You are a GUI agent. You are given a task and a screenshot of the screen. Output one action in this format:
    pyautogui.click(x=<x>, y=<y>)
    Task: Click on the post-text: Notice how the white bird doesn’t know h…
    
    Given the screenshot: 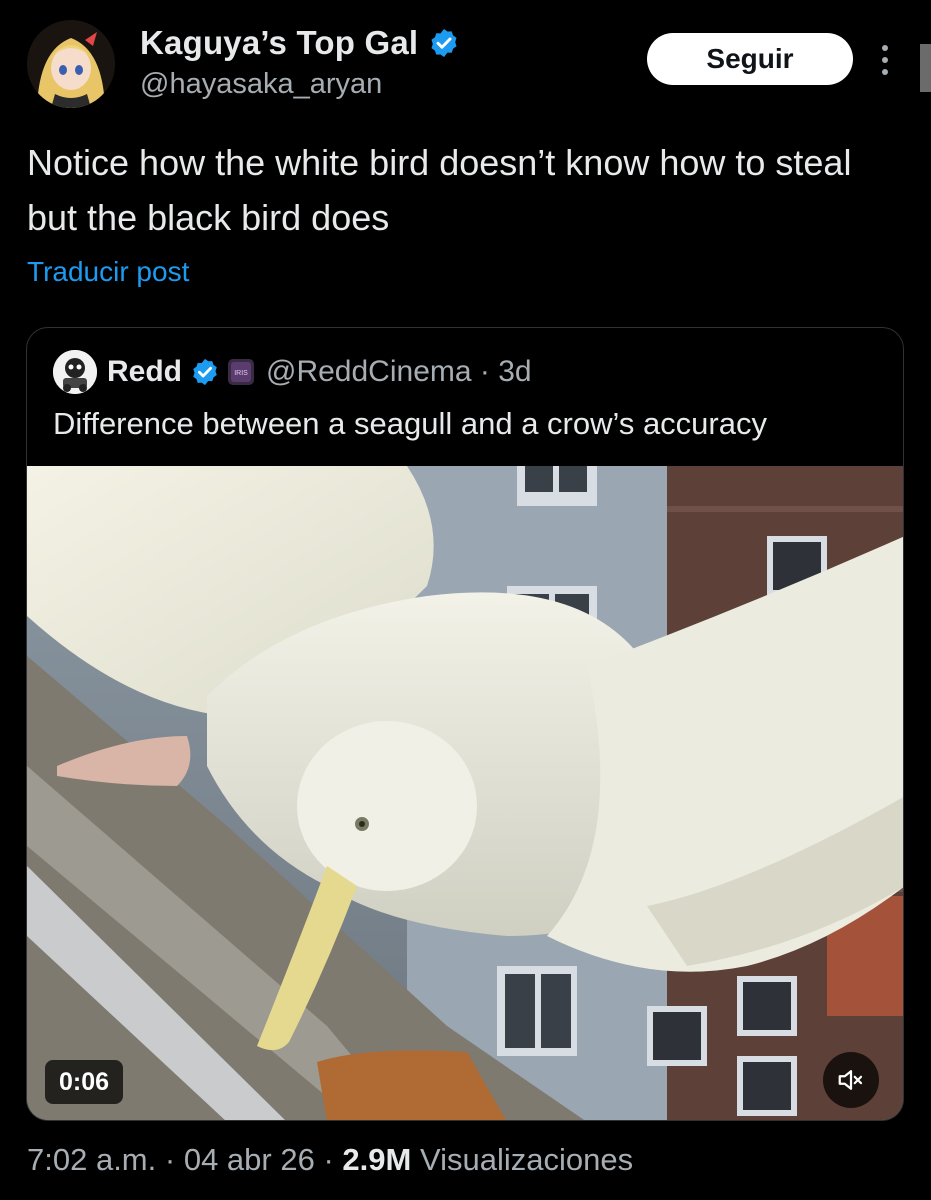 What is the action you would take?
    pyautogui.click(x=439, y=190)
    